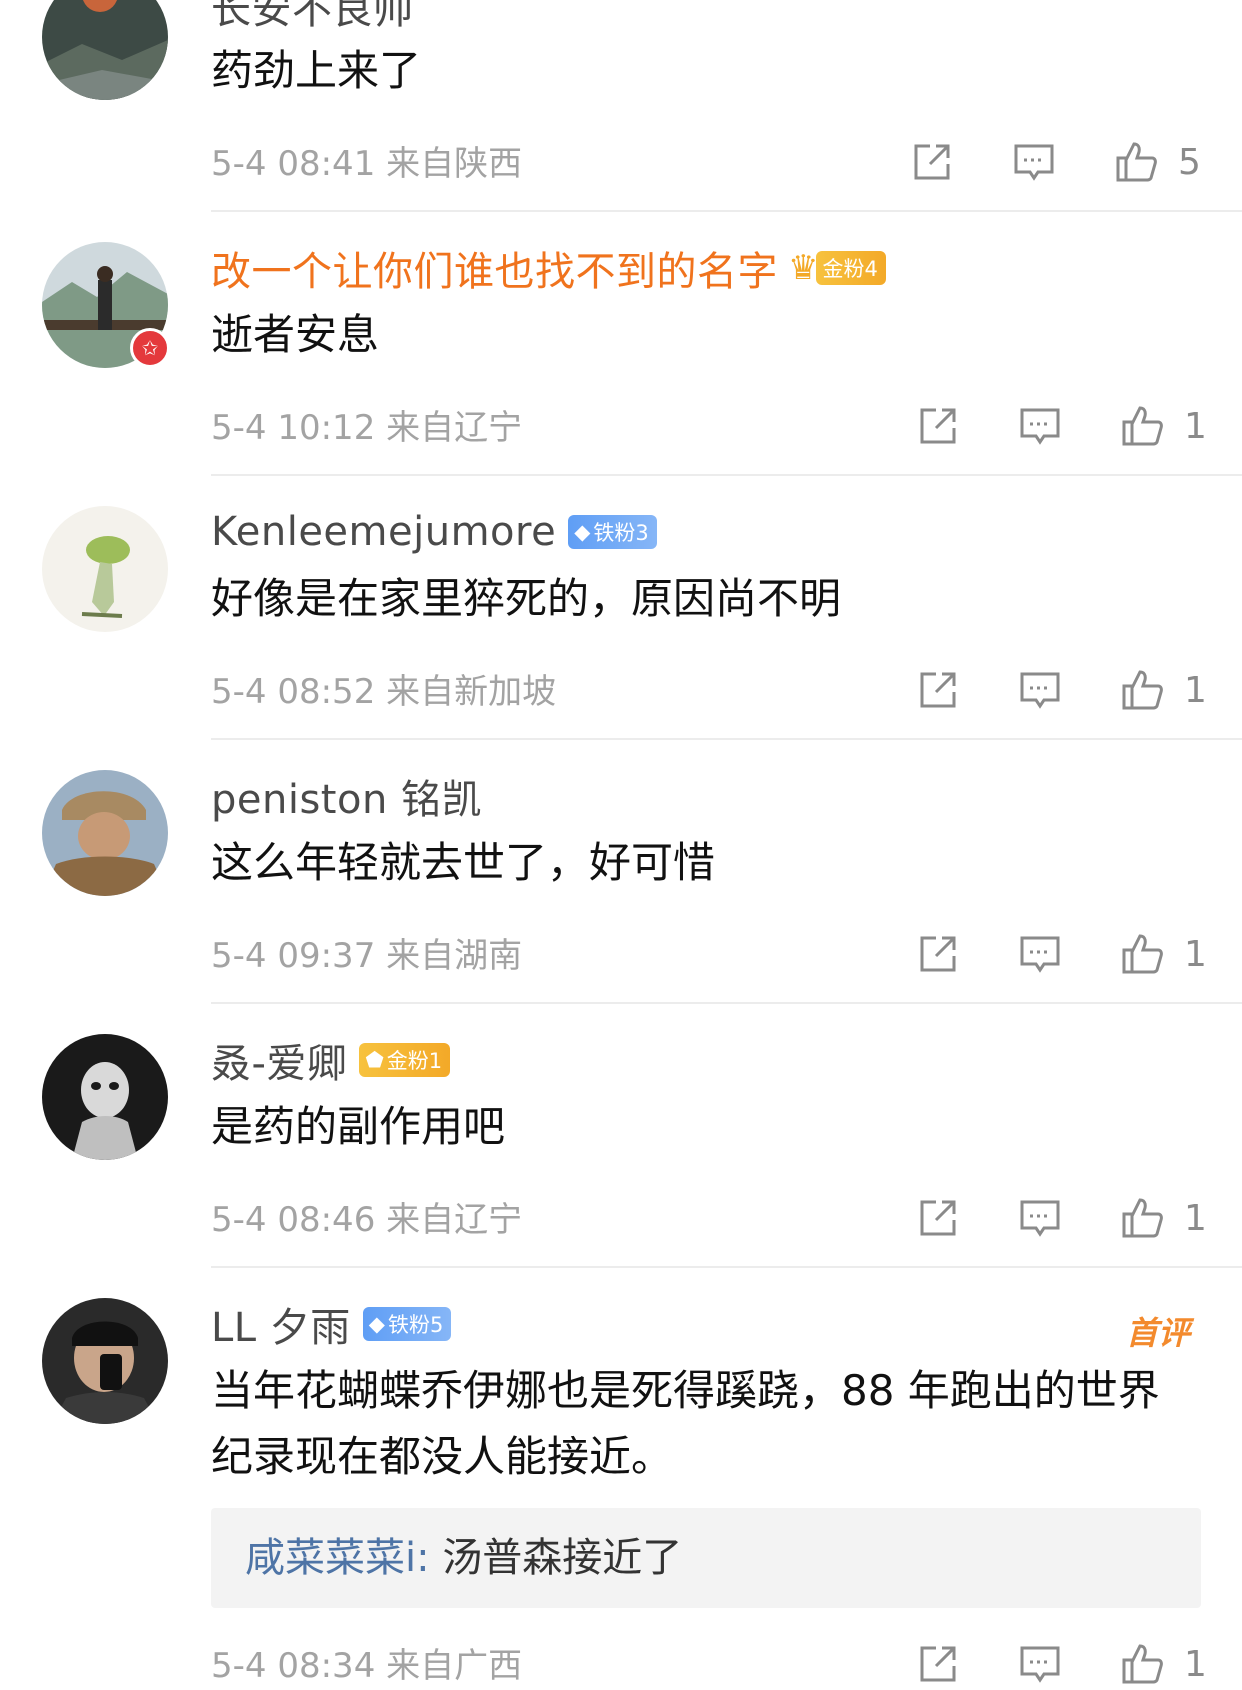  What do you see at coordinates (851, 268) in the screenshot?
I see `fan-badge: 金粉4` at bounding box center [851, 268].